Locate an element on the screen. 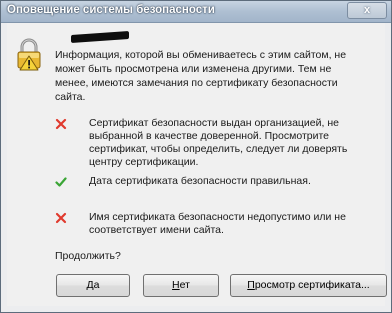 The image size is (392, 313). yes-button-accel: Д is located at coordinates (90, 285).